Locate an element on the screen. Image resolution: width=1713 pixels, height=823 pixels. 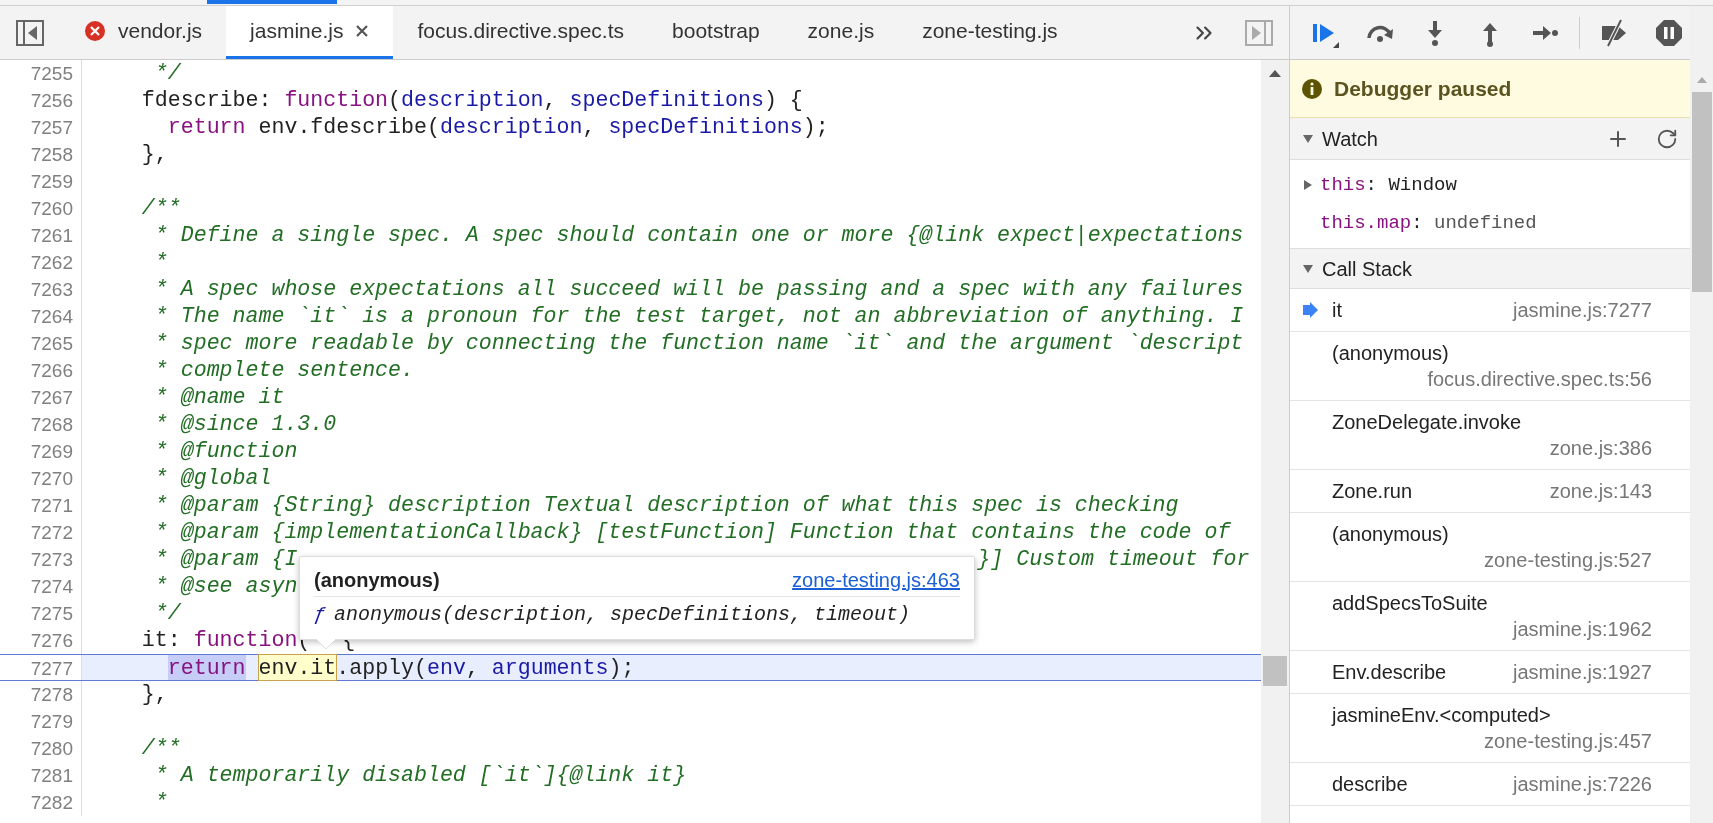
section-title: Call Stack is located at coordinates (1367, 269).